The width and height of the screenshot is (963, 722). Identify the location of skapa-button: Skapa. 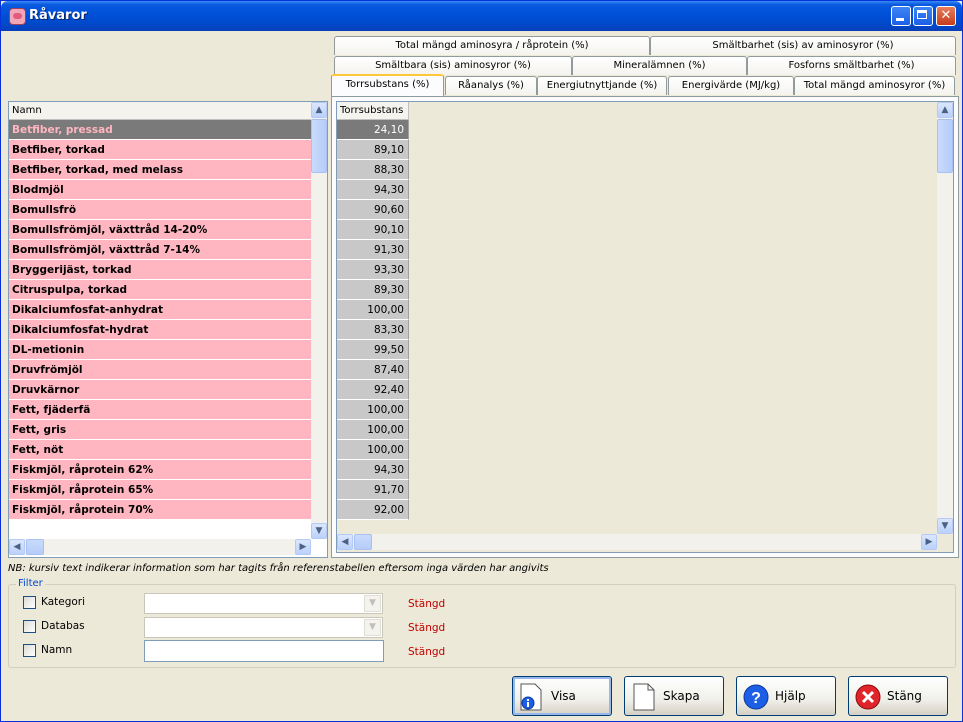
(674, 696).